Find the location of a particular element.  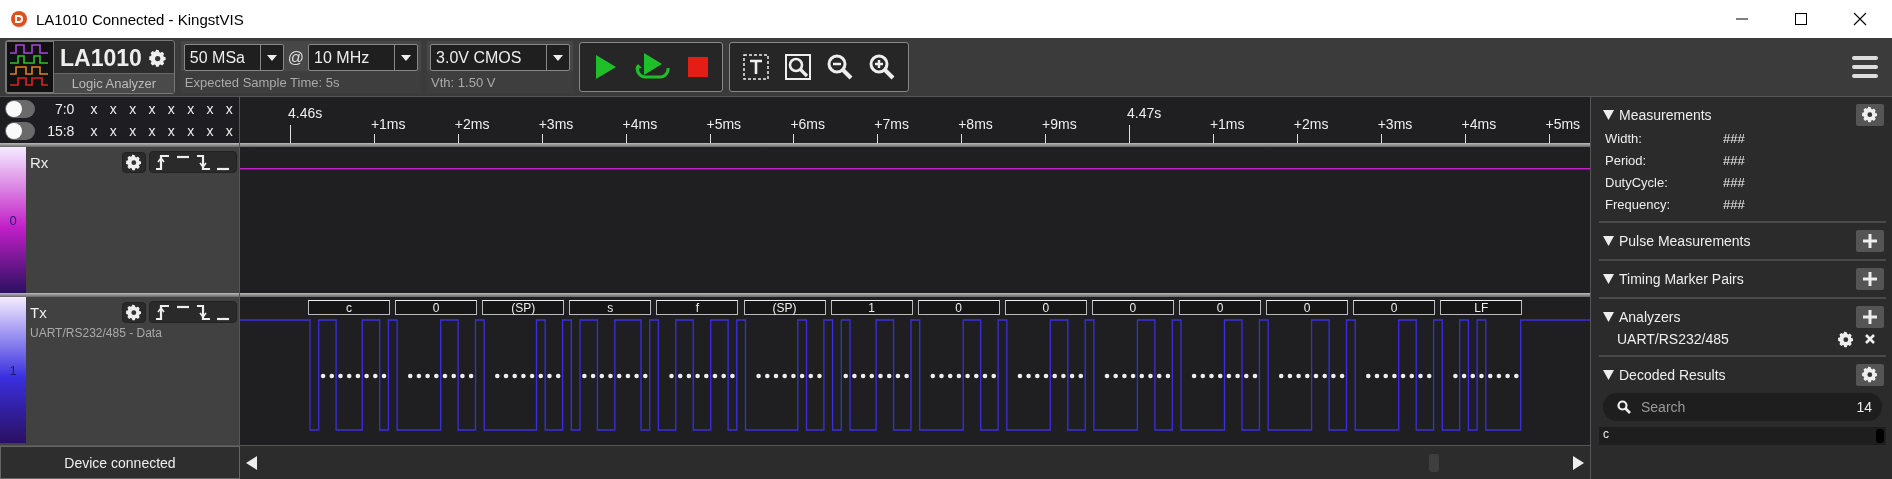

measurement-value: ### is located at coordinates (1734, 204).